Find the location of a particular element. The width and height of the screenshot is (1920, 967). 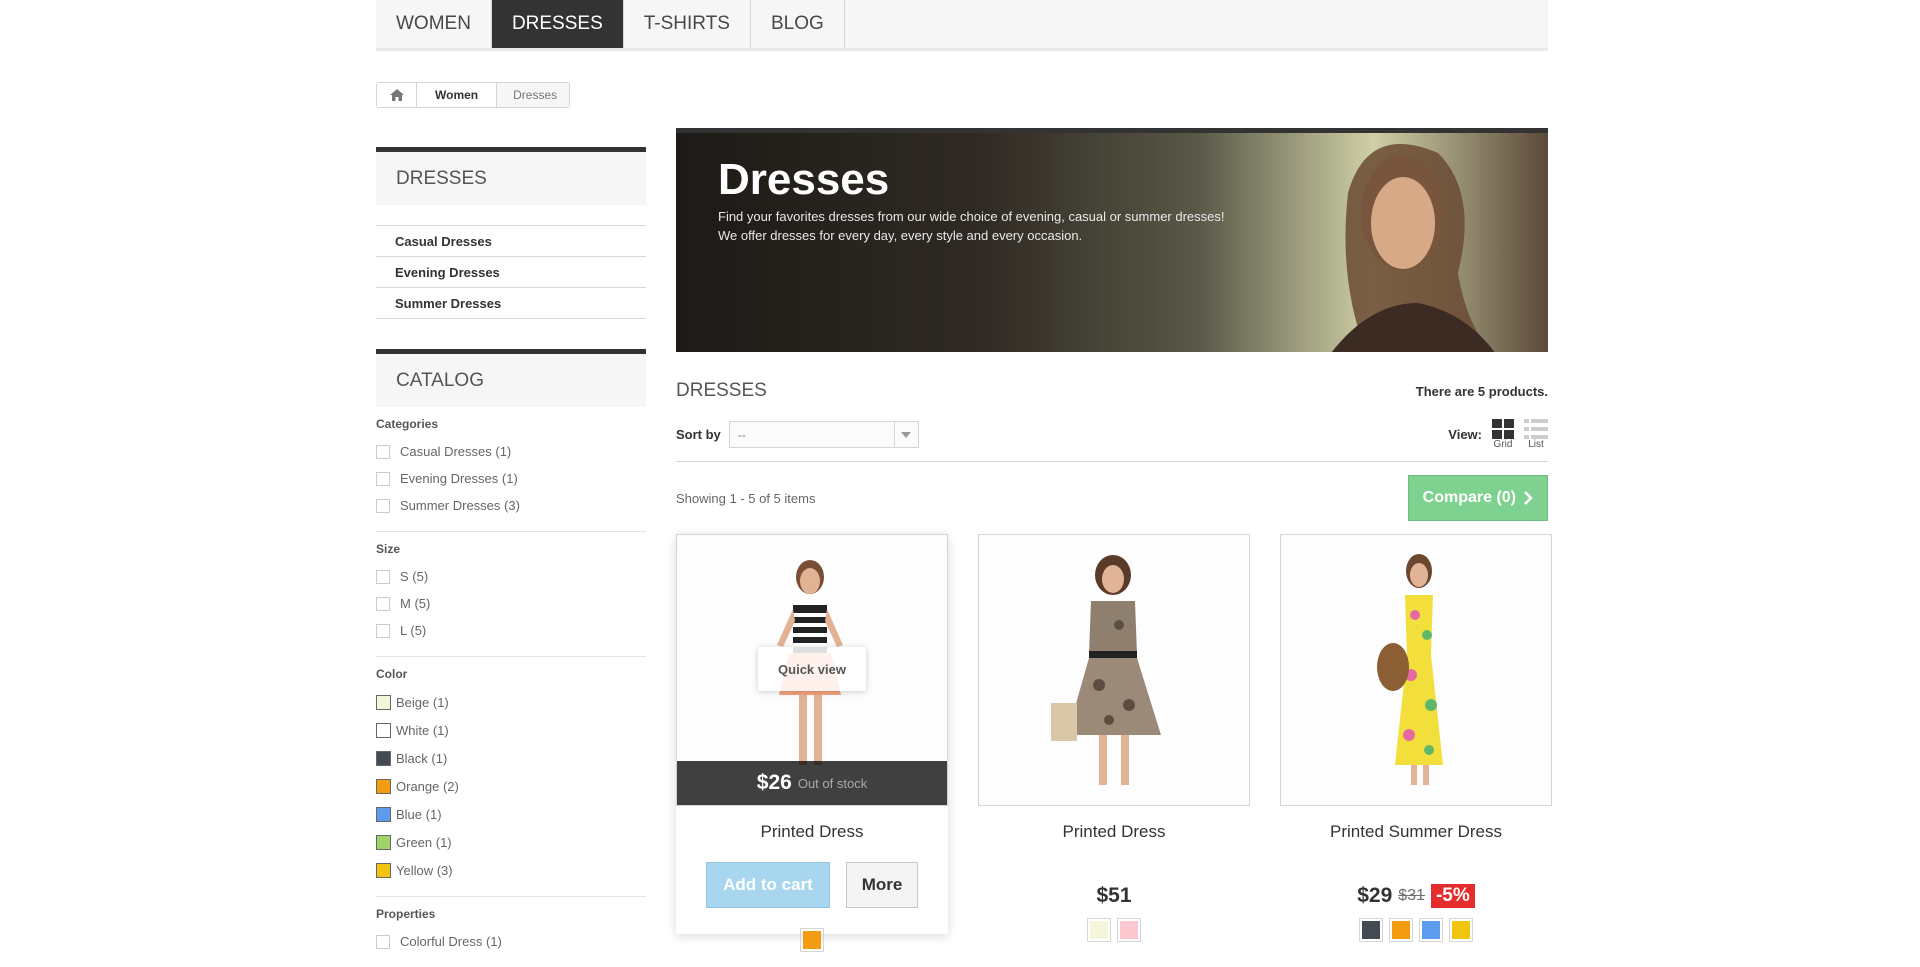

color-option: Green (1) is located at coordinates (511, 842).